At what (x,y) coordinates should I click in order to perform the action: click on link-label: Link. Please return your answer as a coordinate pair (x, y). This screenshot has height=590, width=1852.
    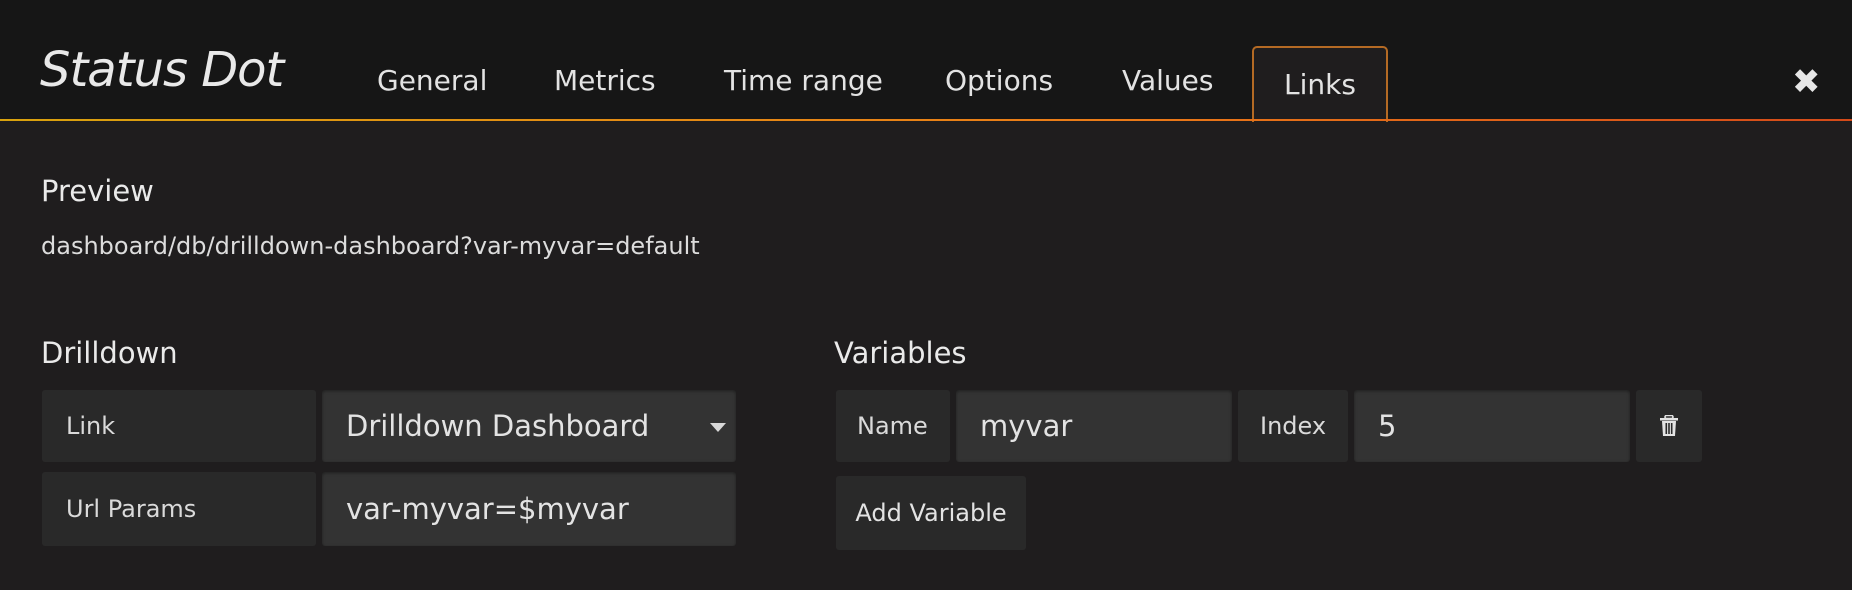
    Looking at the image, I should click on (179, 426).